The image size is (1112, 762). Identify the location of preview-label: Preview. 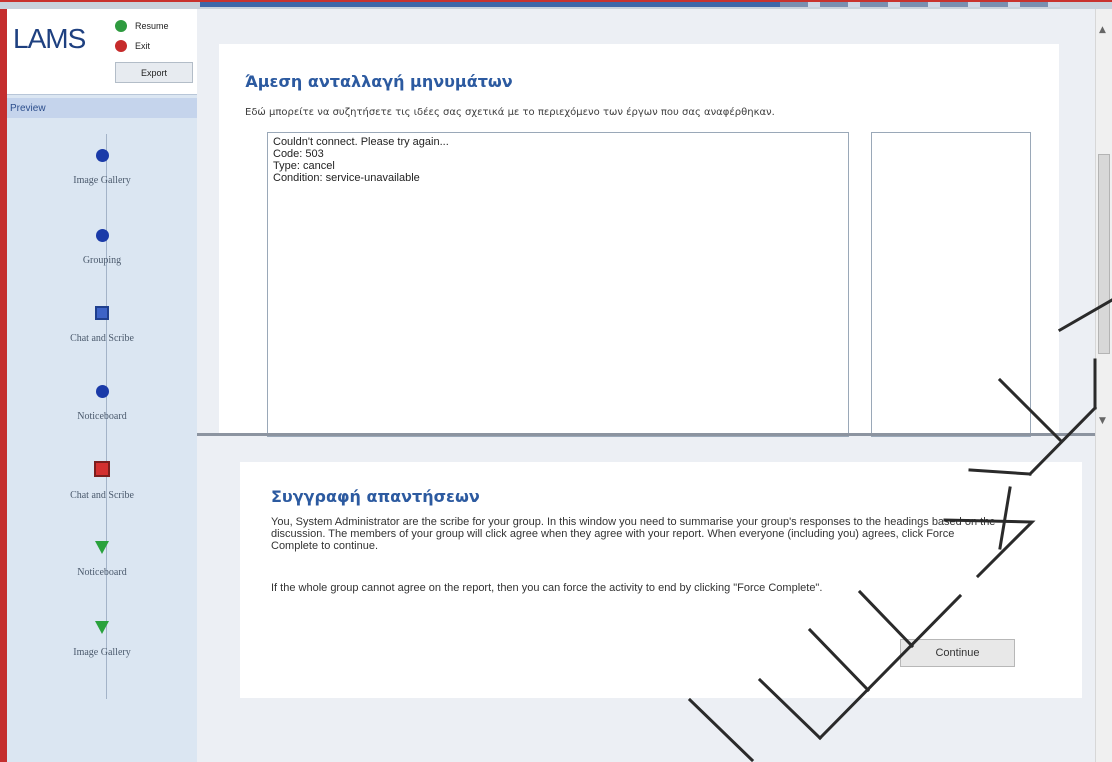
(102, 108).